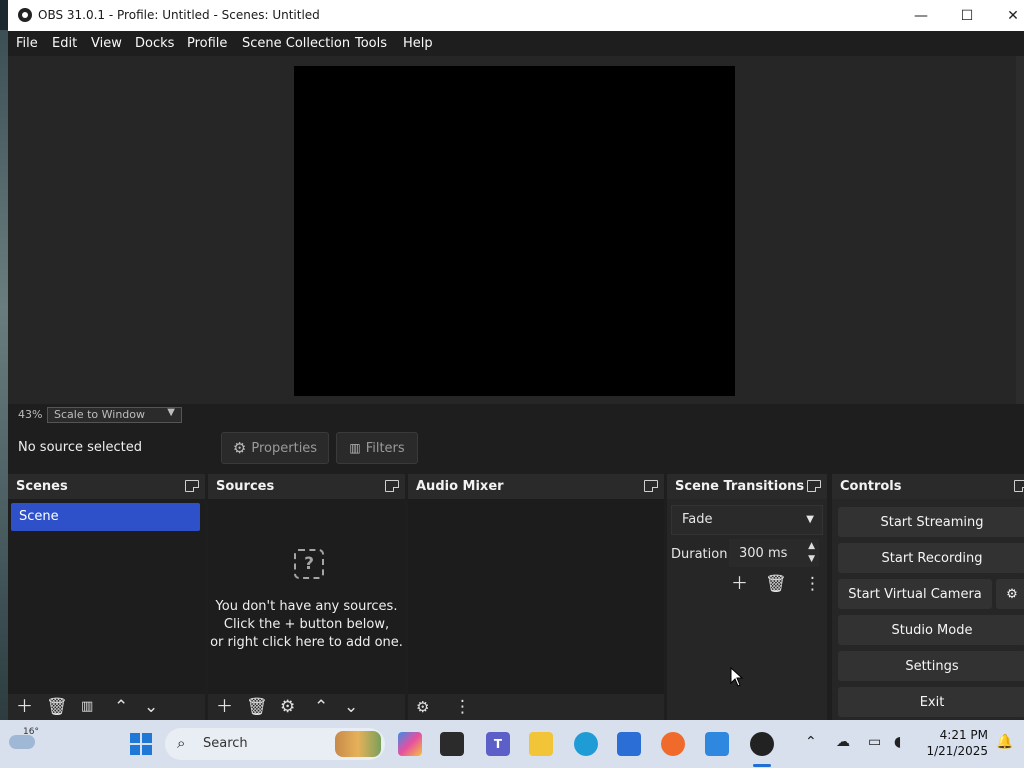 This screenshot has width=1024, height=768. What do you see at coordinates (141, 744) in the screenshot?
I see `windows-start-icon` at bounding box center [141, 744].